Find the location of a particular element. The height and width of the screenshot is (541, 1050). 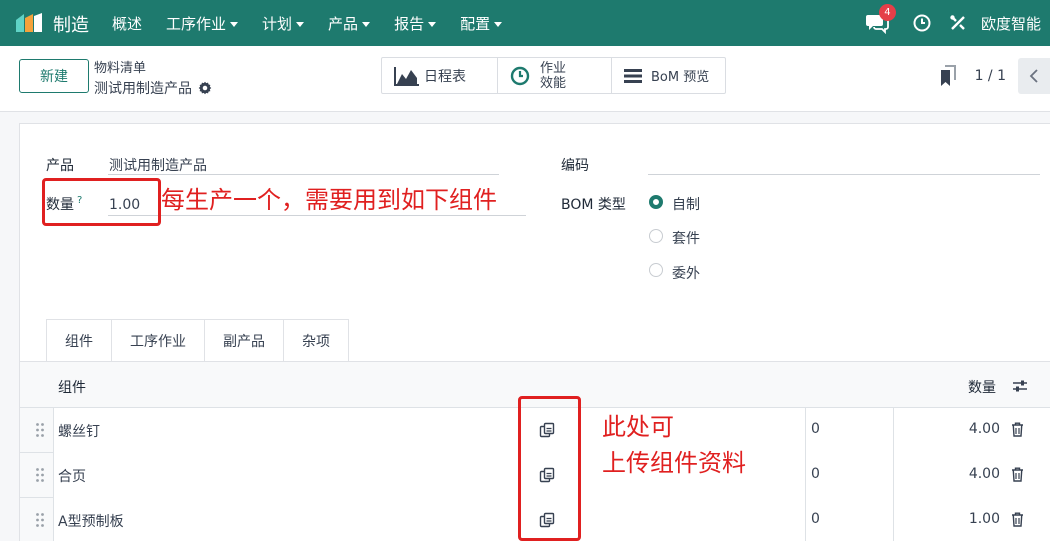

bom-type-label: BOM 类型 is located at coordinates (593, 205).